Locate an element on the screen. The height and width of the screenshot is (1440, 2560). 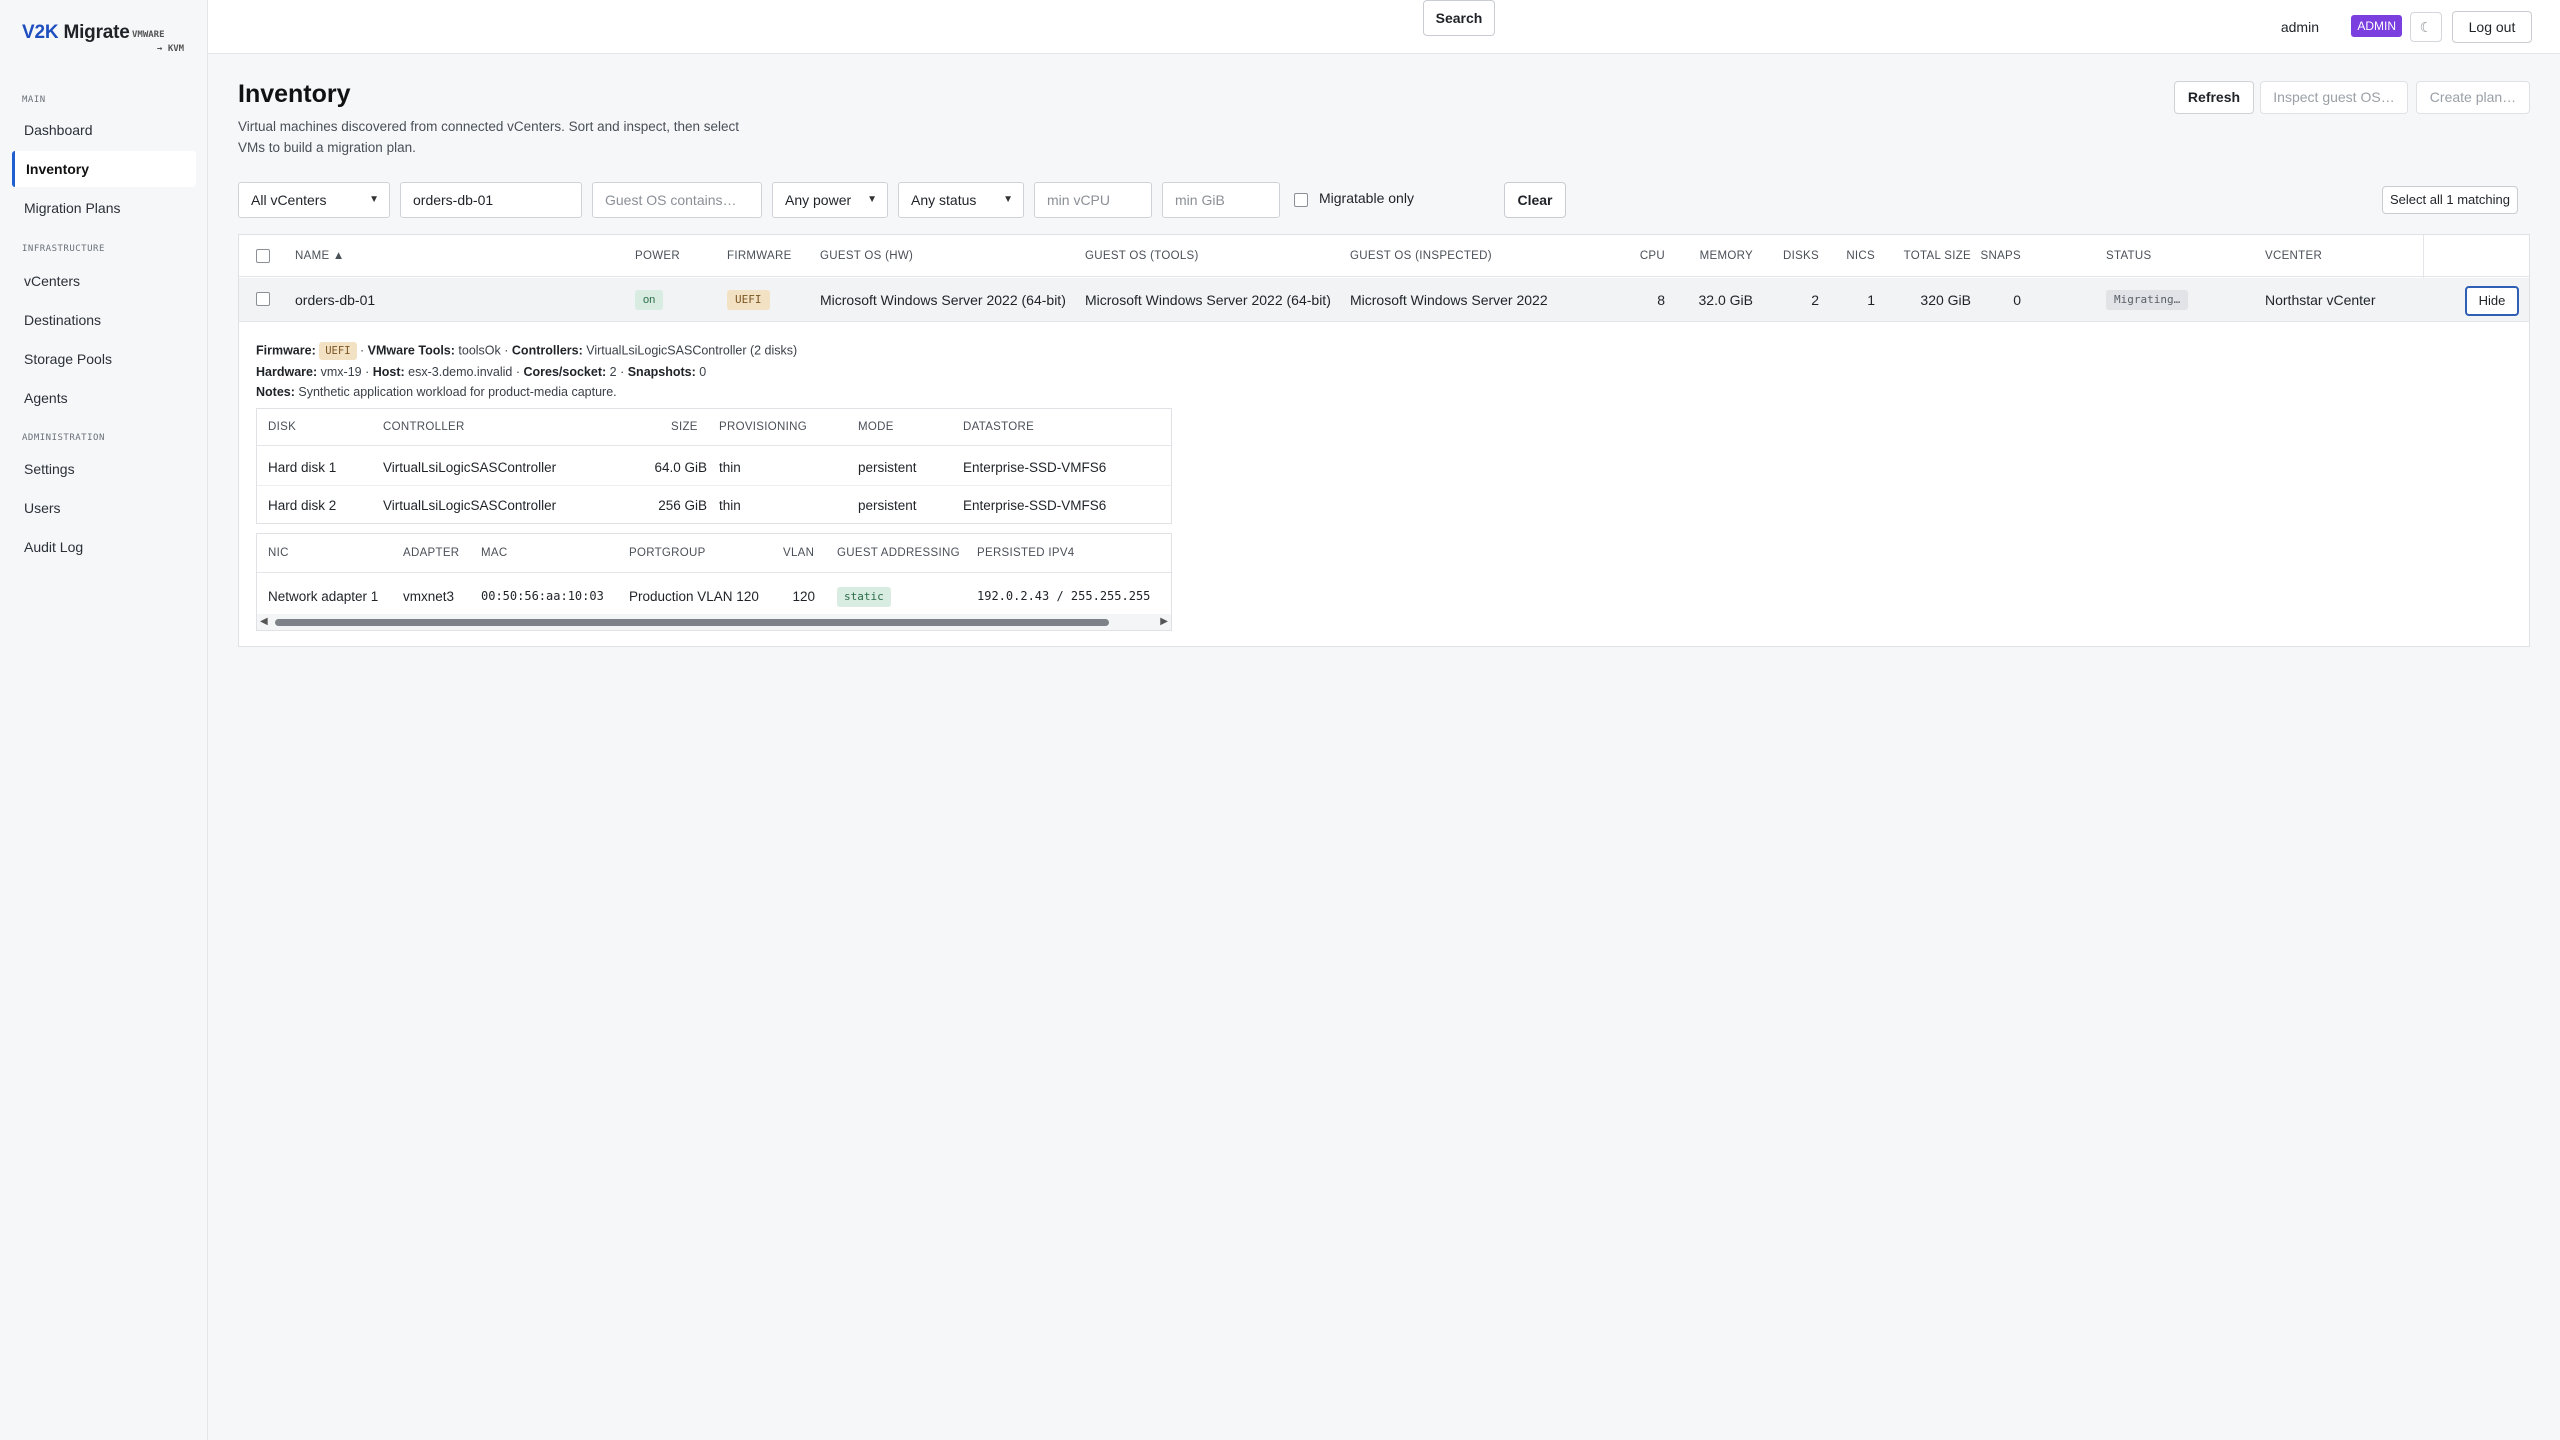
hide-details-button: Hide is located at coordinates (2492, 301).